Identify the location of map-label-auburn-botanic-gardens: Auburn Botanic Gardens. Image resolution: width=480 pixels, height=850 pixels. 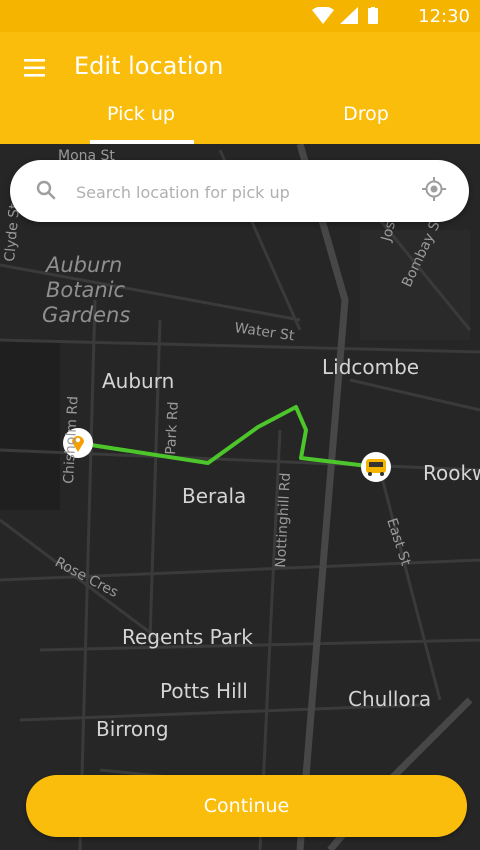
(87, 290).